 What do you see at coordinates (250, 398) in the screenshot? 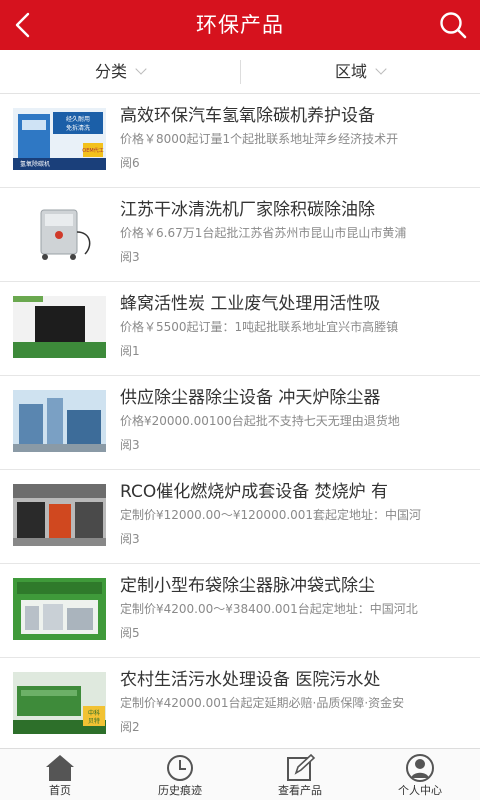
I see `product-name: 供应除尘器除尘设备 冲天炉除尘器` at bounding box center [250, 398].